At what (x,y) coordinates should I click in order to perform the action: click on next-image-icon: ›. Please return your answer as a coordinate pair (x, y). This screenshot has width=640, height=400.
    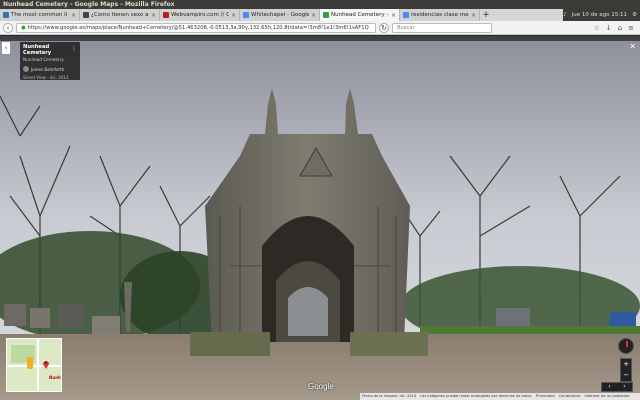
    Looking at the image, I should click on (624, 387).